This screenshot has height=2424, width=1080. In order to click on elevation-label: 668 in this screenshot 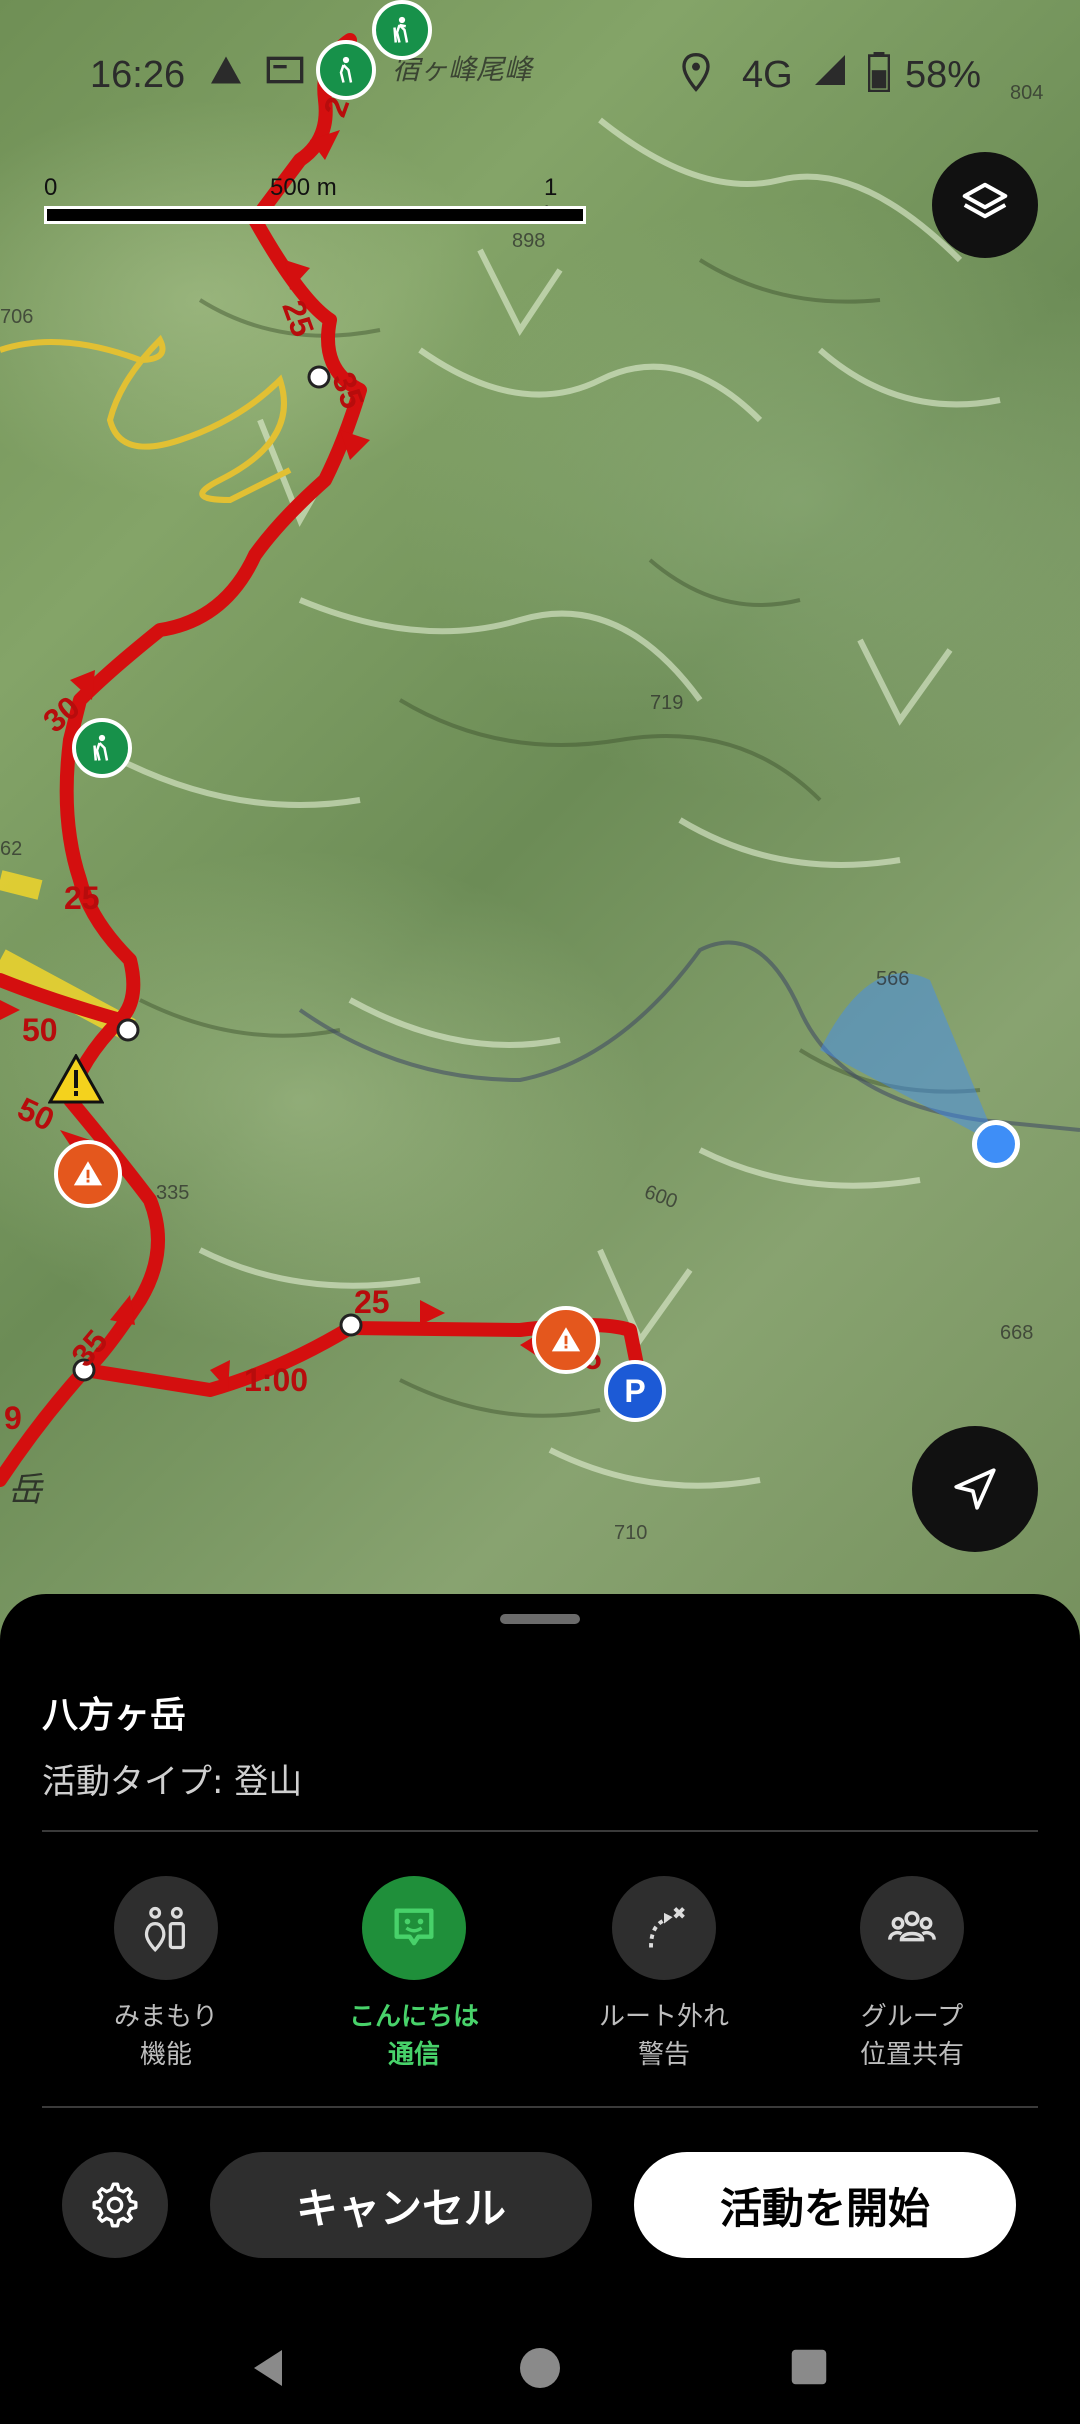, I will do `click(1017, 1333)`.